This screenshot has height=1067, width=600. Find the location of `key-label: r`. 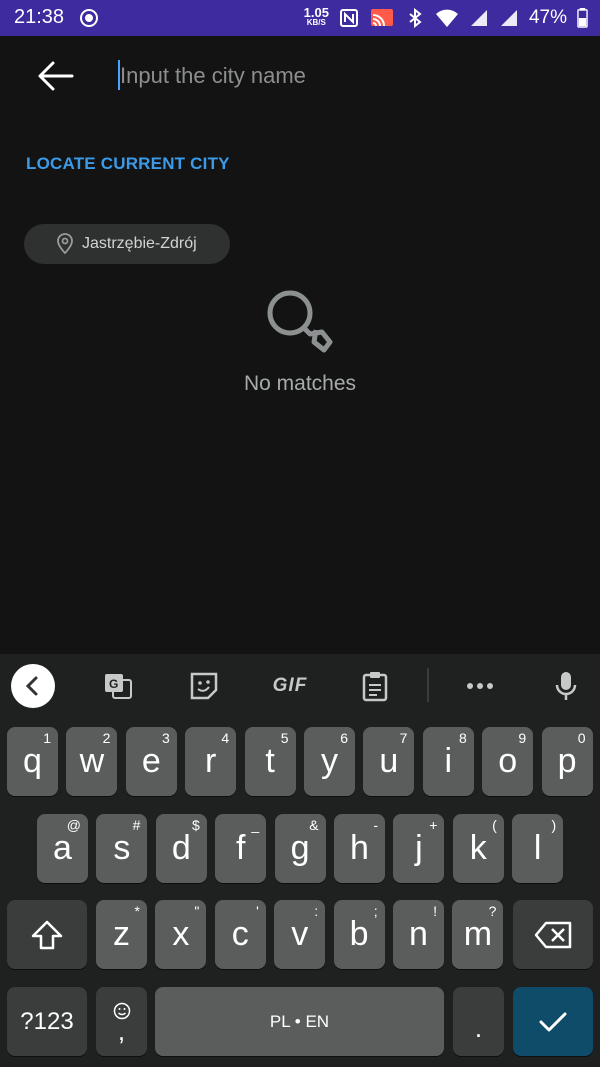

key-label: r is located at coordinates (211, 761).